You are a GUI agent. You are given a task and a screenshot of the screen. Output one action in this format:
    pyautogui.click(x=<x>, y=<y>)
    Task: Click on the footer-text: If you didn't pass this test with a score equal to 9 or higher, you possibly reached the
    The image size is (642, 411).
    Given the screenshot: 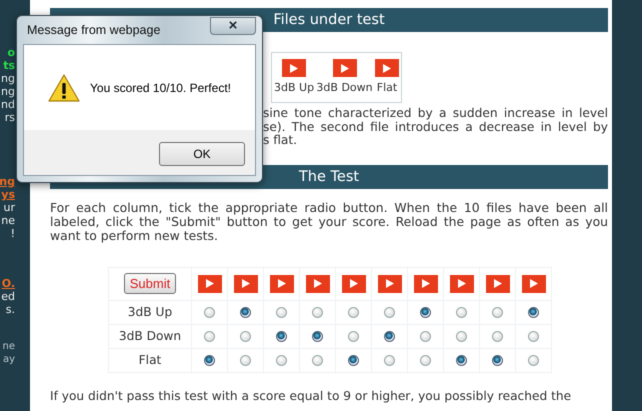 What is the action you would take?
    pyautogui.click(x=311, y=395)
    